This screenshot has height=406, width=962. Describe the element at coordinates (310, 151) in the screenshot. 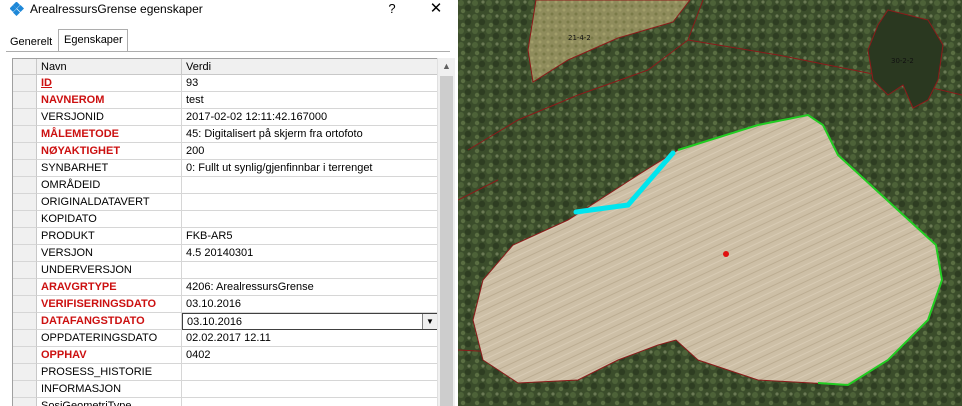

I see `property-value: 200` at that location.